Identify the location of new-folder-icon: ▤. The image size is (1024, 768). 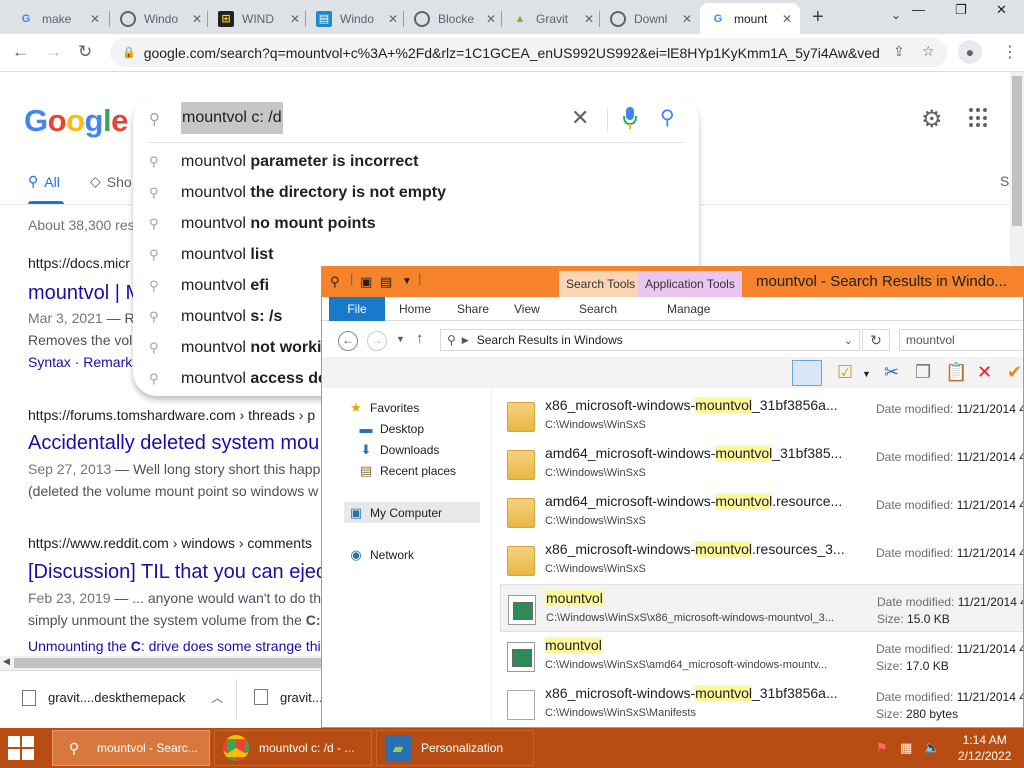
(386, 282).